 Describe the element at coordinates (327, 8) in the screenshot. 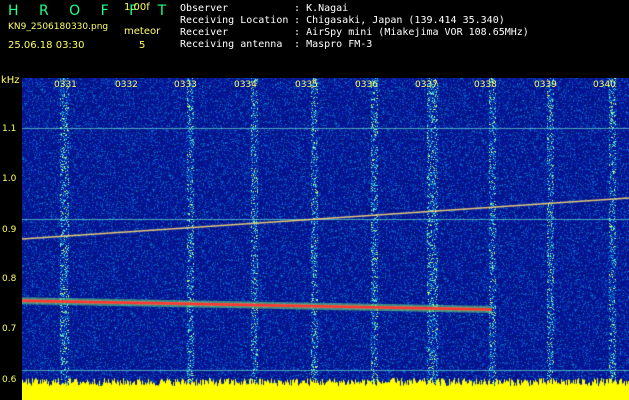

I see `info-value: K.Nagai` at that location.